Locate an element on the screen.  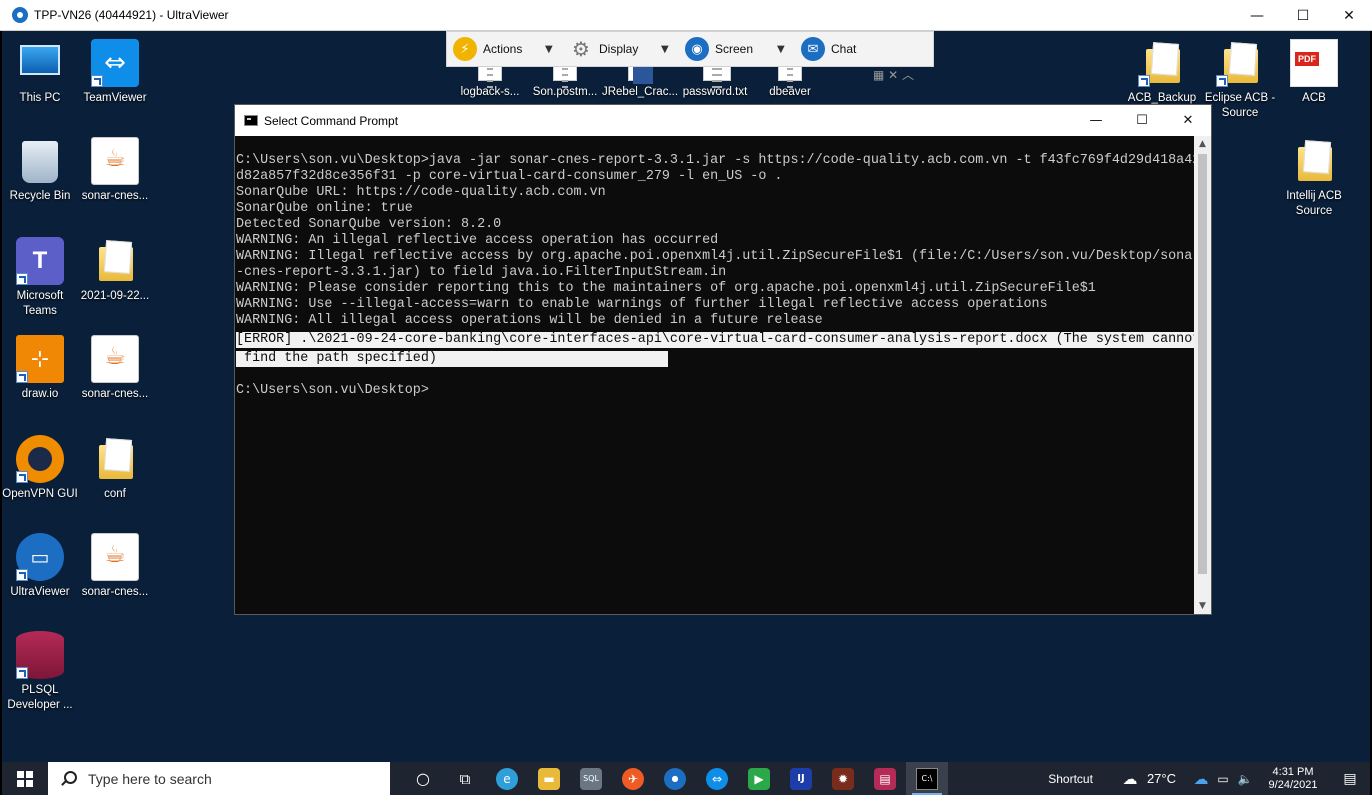
ultraviewer-titlebar: TPP-VN26 (40444921) - UltraViewer — ☐ ✕ is located at coordinates (686, 15).